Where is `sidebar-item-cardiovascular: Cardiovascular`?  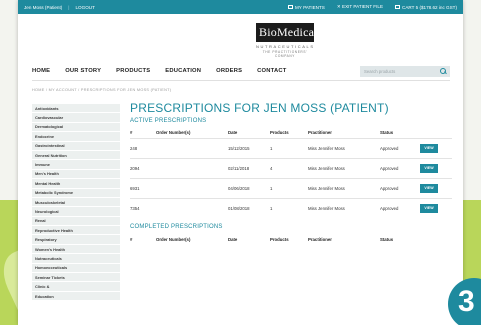
sidebar-item-cardiovascular: Cardiovascular is located at coordinates (76, 118).